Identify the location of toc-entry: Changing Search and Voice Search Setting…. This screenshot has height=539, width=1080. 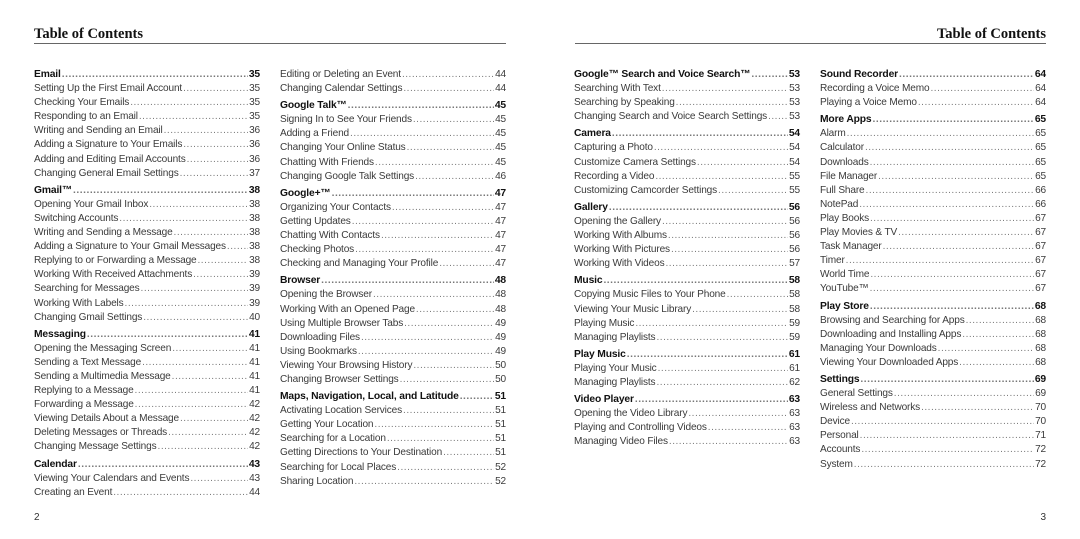
(687, 117).